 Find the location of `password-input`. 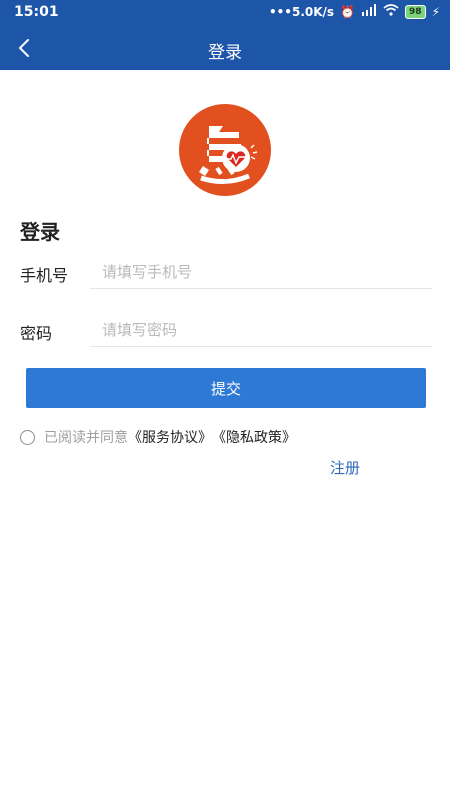

password-input is located at coordinates (261, 330).